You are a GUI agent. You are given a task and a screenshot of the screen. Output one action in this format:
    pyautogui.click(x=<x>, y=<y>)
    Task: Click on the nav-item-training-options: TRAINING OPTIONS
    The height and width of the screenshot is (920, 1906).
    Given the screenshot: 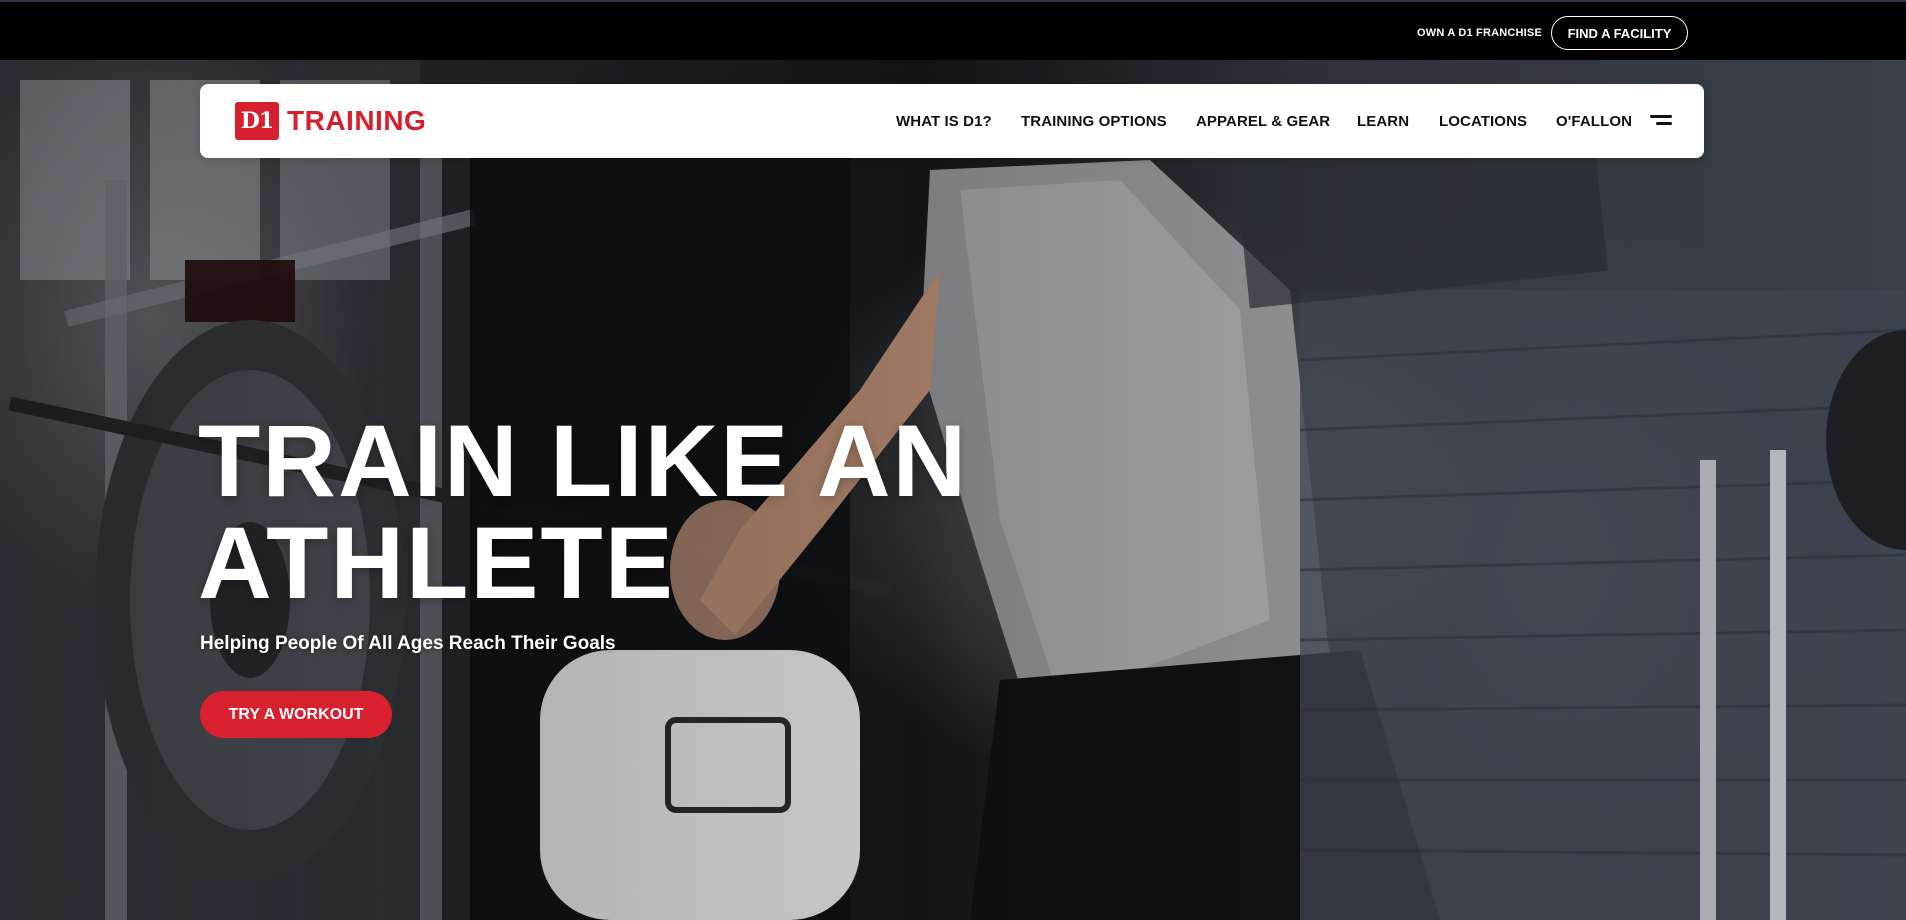 What is the action you would take?
    pyautogui.click(x=1094, y=121)
    